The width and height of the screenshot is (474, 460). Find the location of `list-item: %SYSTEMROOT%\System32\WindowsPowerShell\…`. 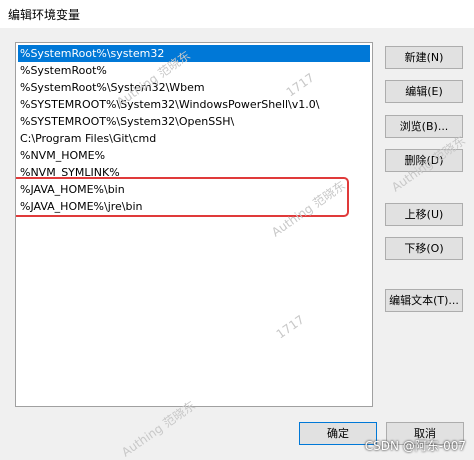

list-item: %SYSTEMROOT%\System32\WindowsPowerShell\… is located at coordinates (194, 104).